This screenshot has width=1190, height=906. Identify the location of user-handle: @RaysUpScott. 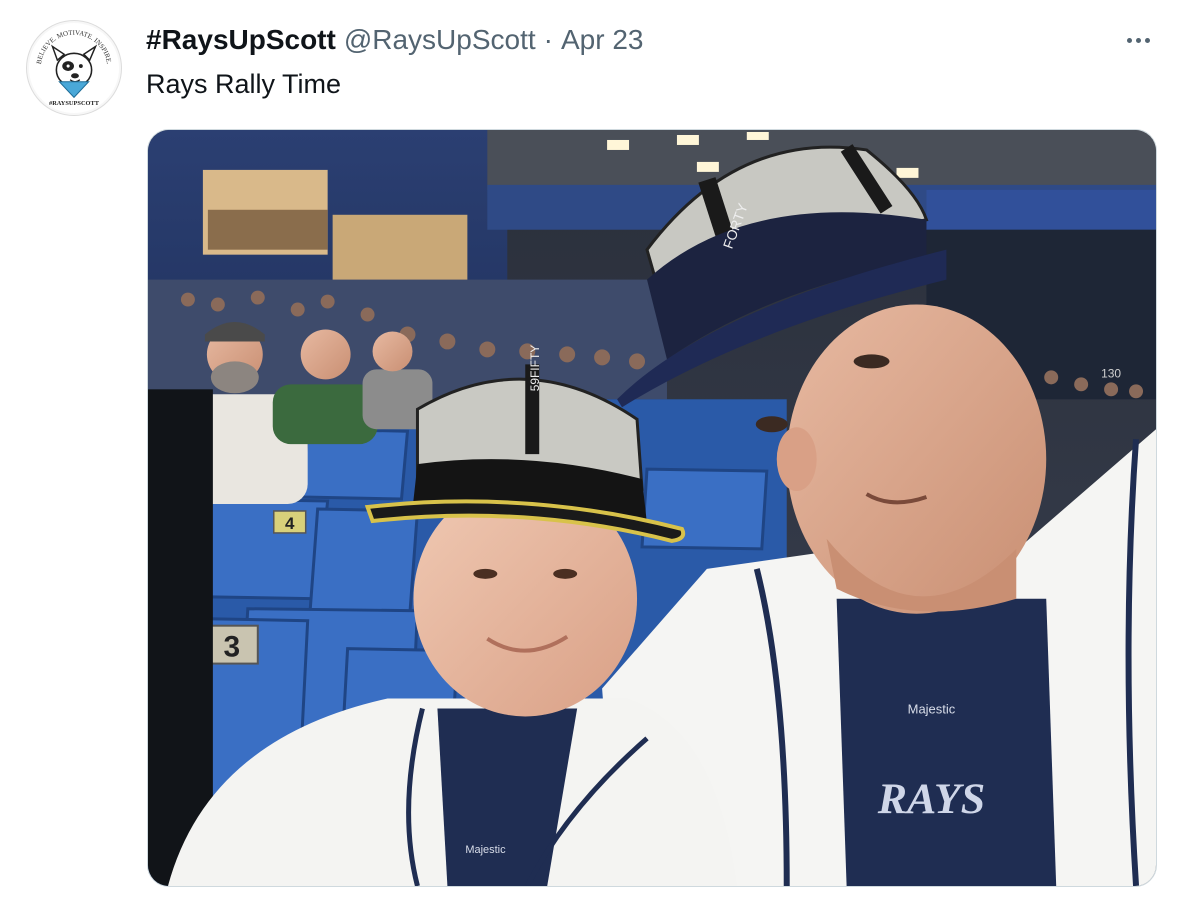
(440, 40).